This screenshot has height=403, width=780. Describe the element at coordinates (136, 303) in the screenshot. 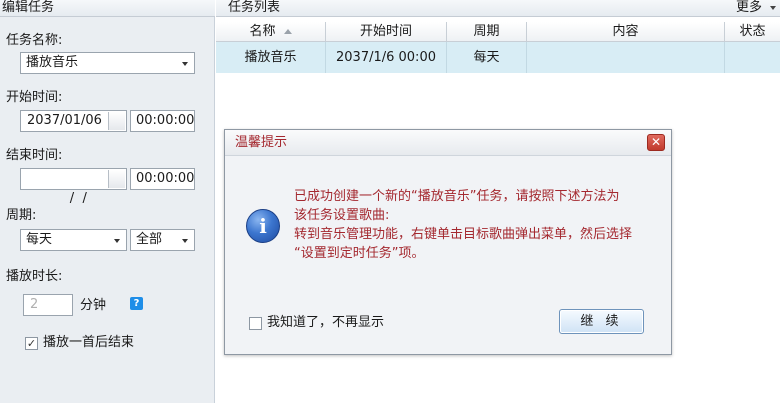

I see `help-icon: ?` at that location.